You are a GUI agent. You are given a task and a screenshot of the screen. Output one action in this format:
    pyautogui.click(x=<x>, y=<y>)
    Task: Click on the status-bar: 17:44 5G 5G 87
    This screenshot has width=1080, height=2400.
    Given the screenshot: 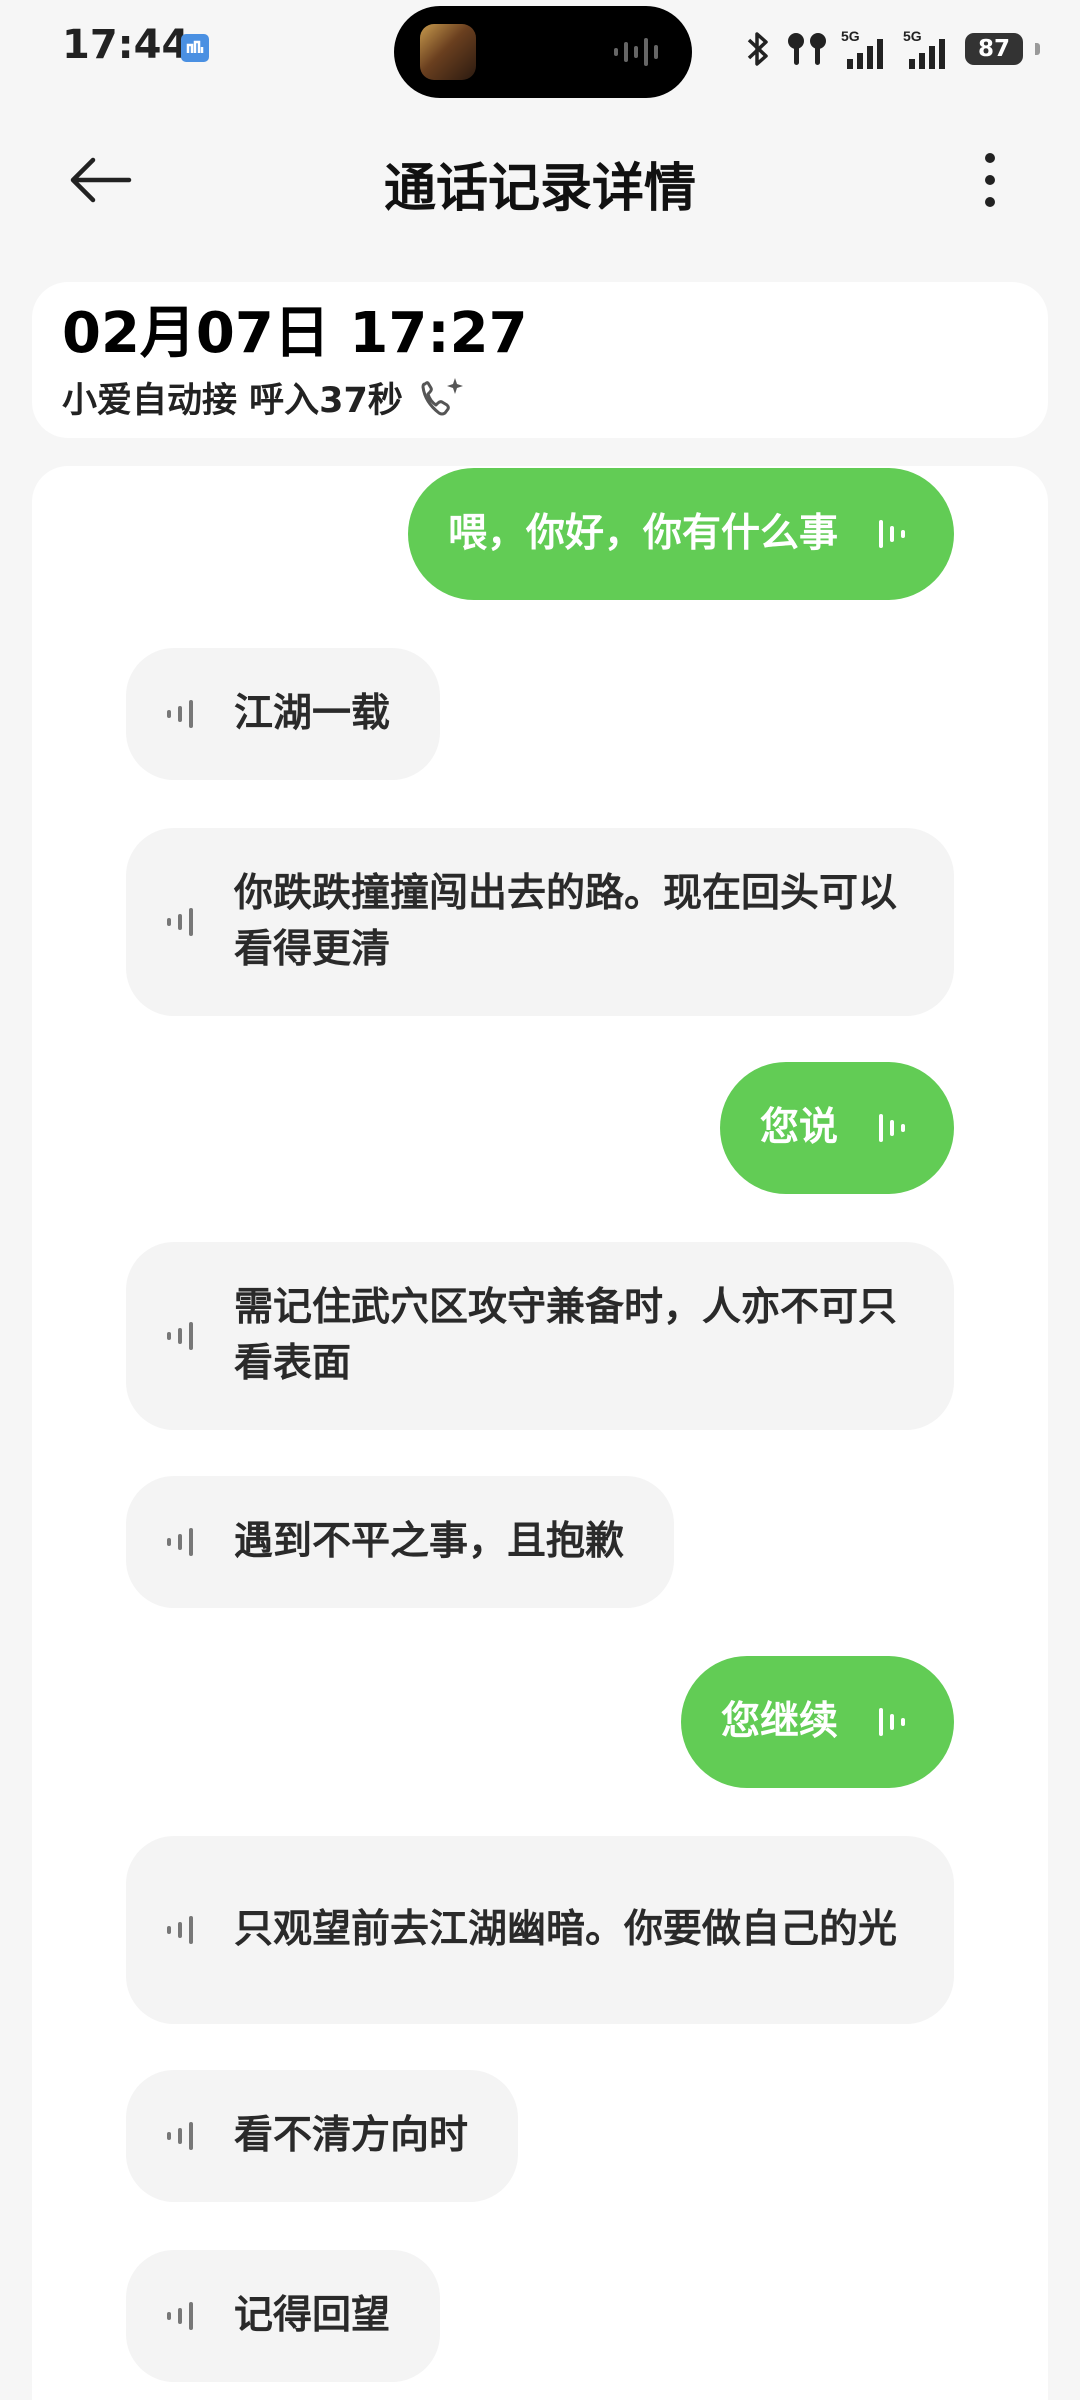 What is the action you would take?
    pyautogui.click(x=540, y=50)
    